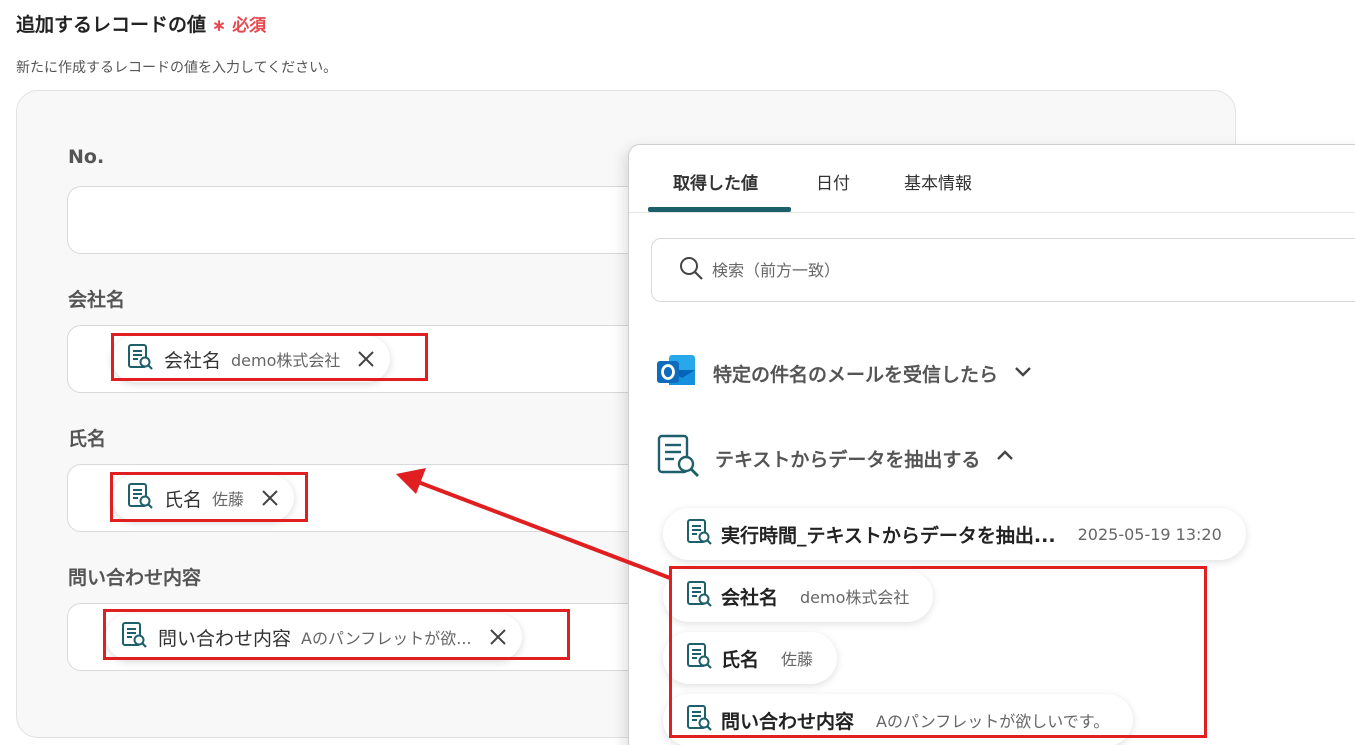  Describe the element at coordinates (367, 220) in the screenshot. I see `no-input` at that location.